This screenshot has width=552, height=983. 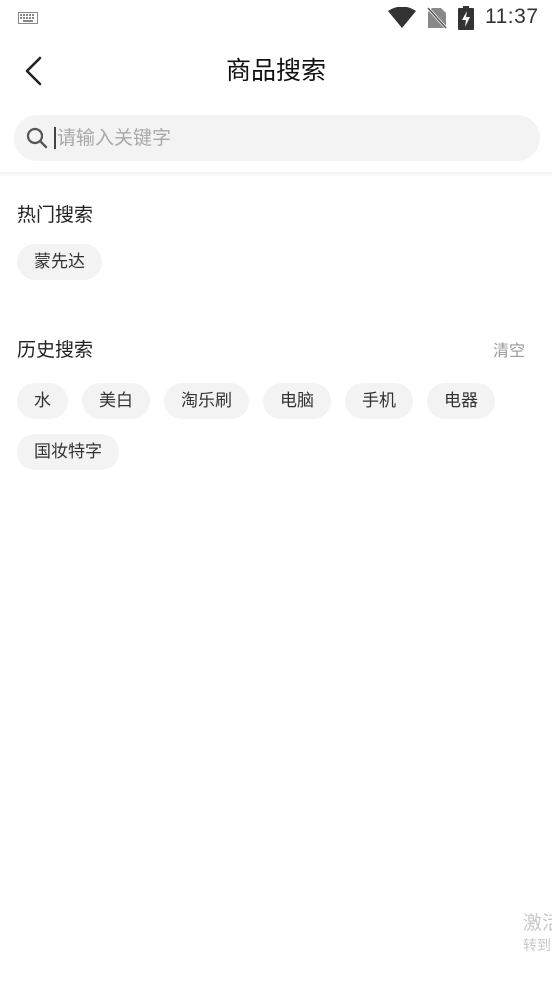 I want to click on chevron-left-icon, so click(x=33, y=71).